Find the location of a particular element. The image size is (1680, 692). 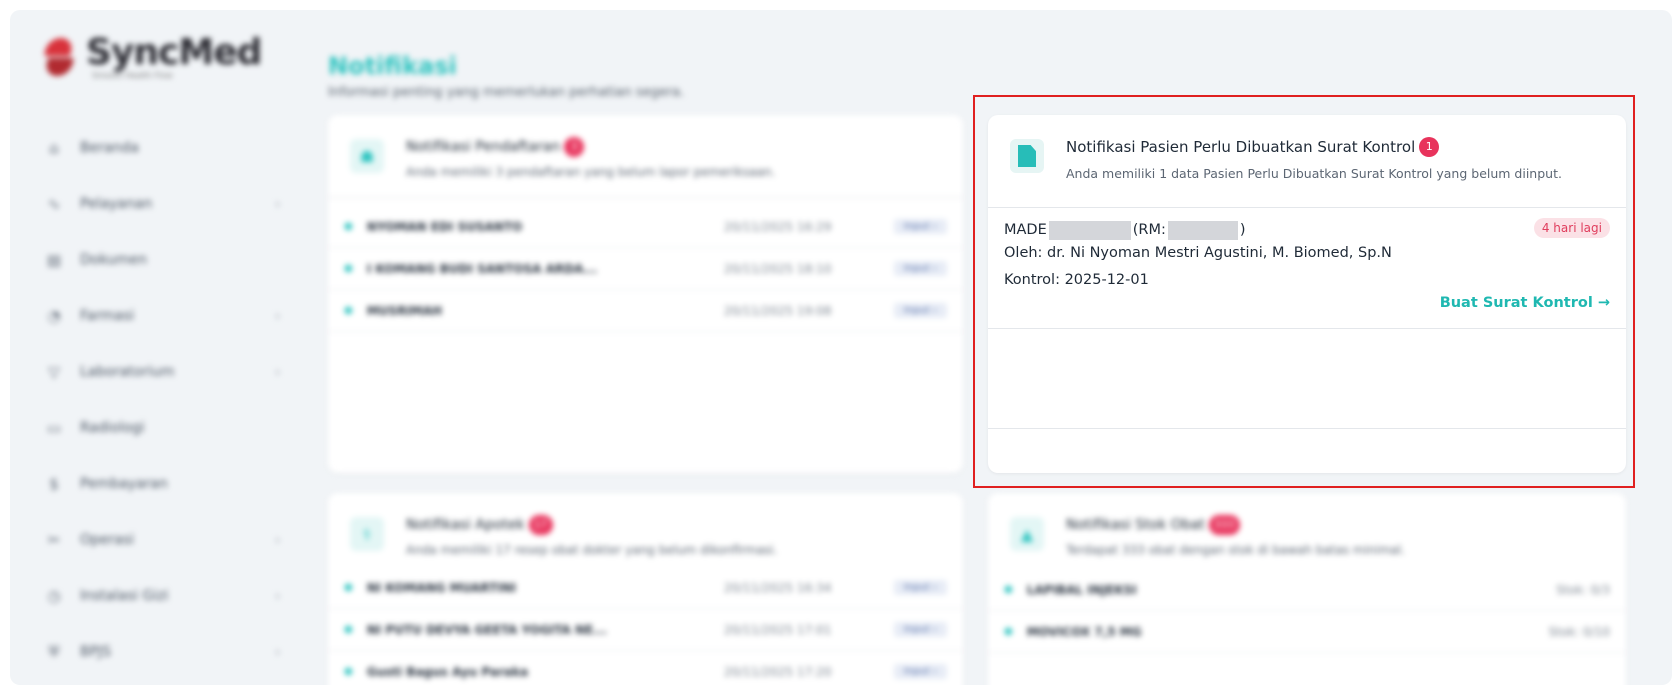

home-icon: ⌂ is located at coordinates (54, 148).